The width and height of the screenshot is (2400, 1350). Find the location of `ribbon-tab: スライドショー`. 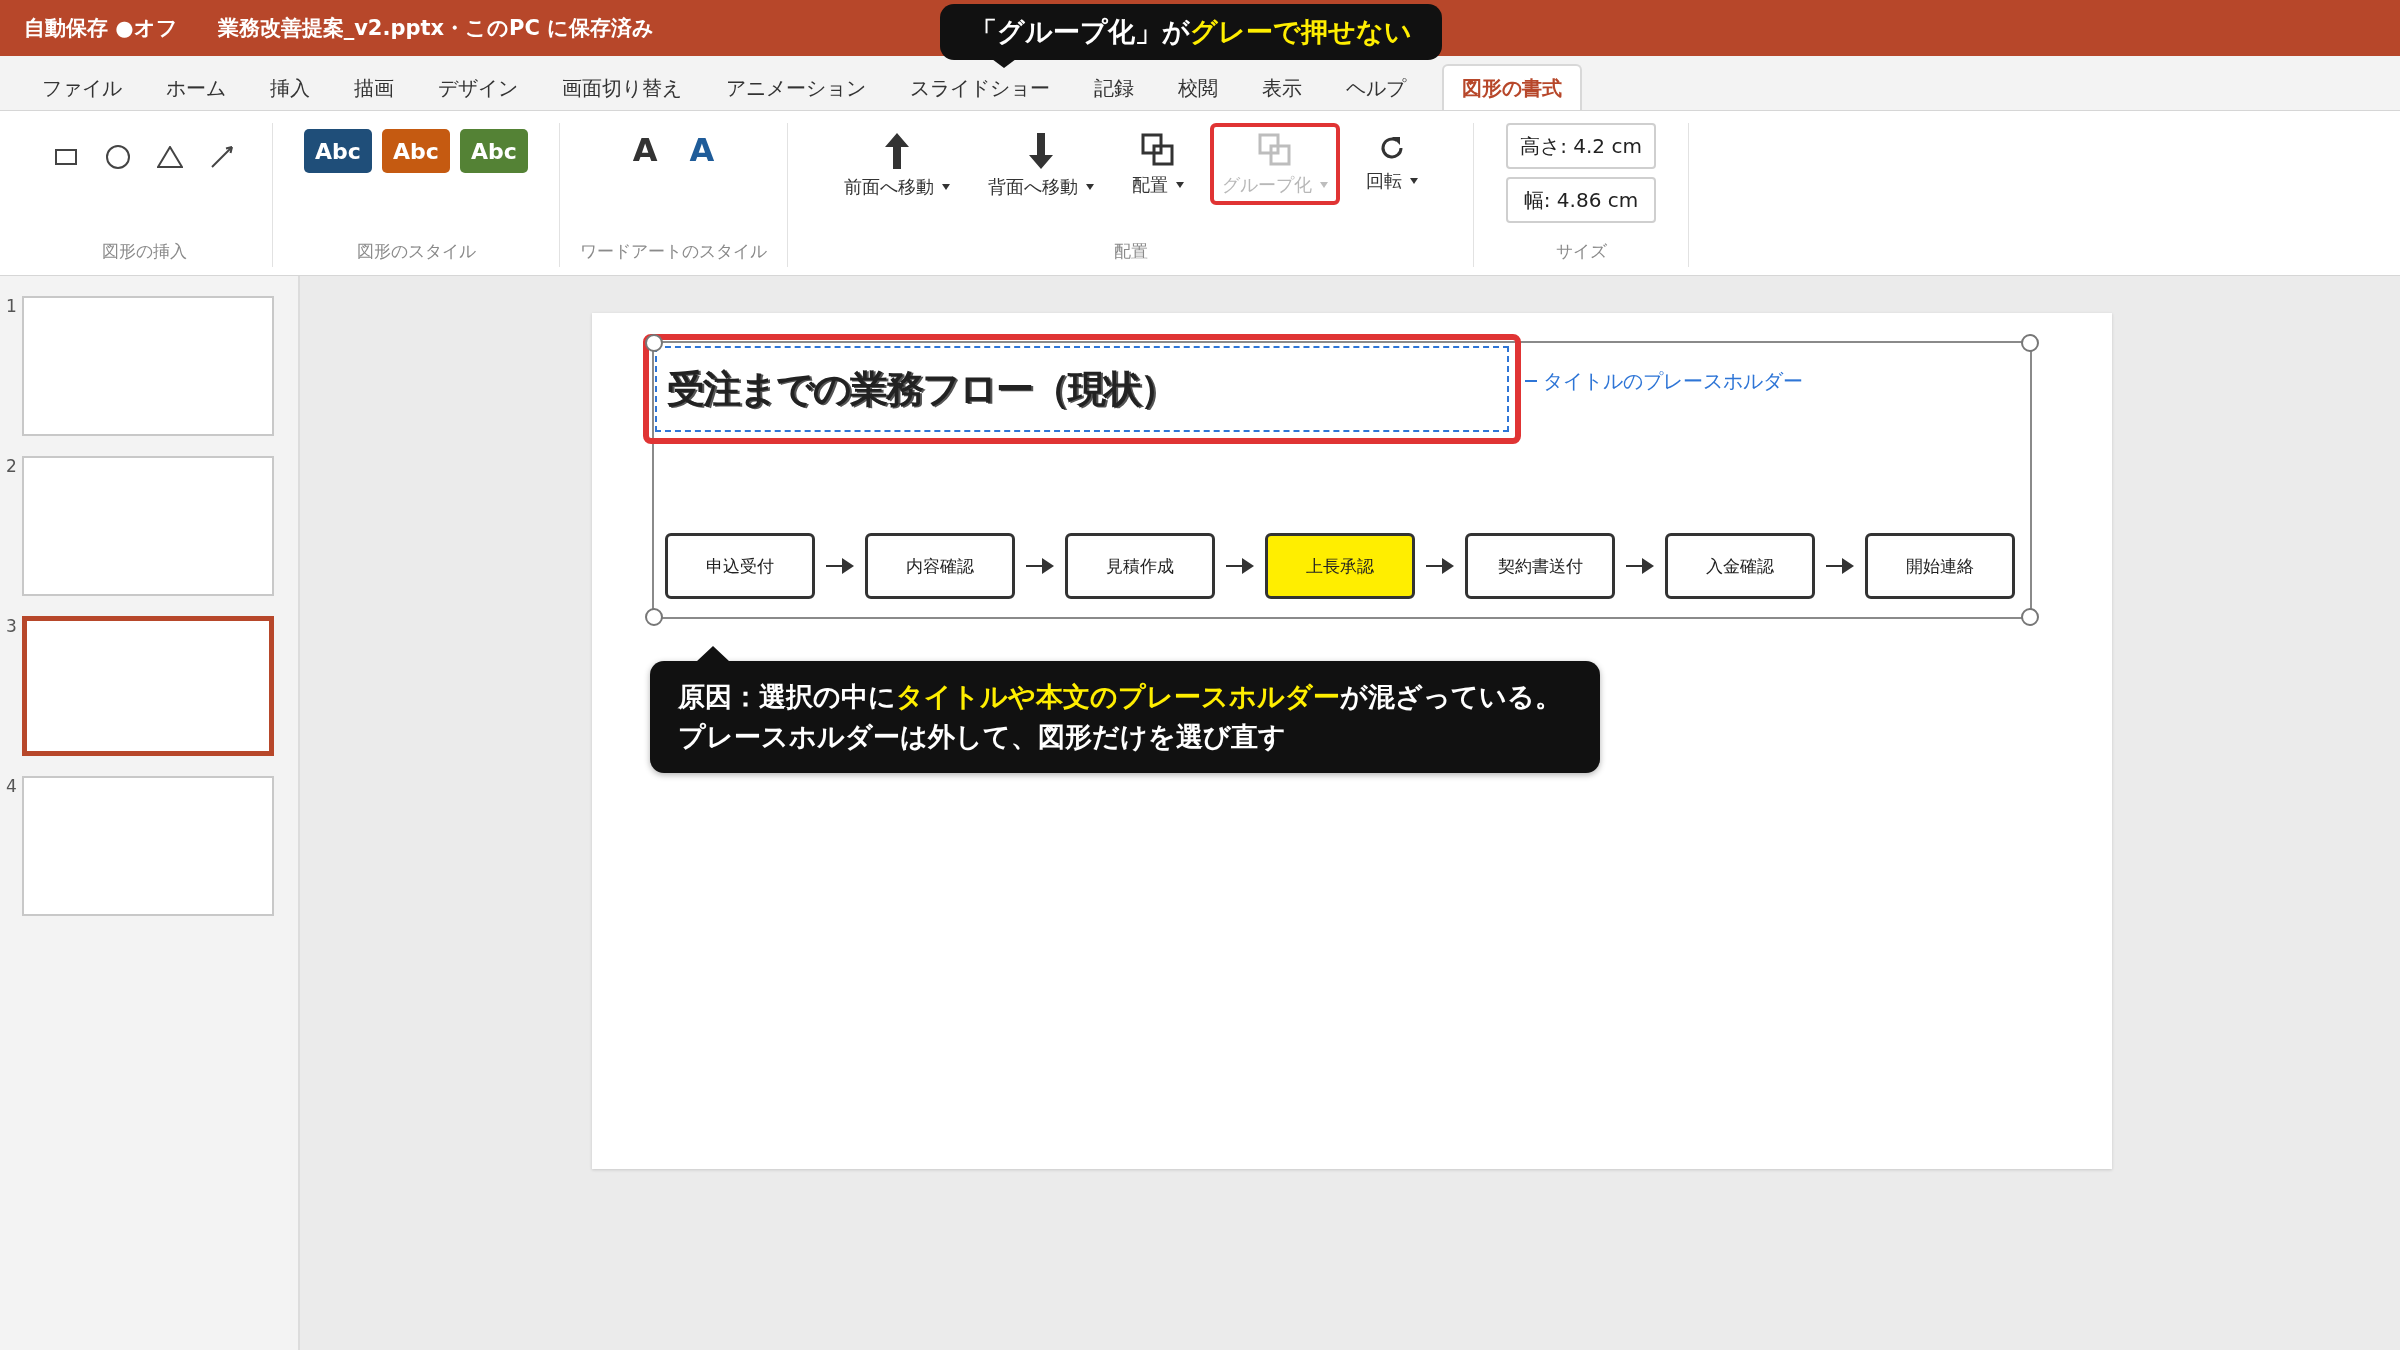

ribbon-tab: スライドショー is located at coordinates (980, 87).